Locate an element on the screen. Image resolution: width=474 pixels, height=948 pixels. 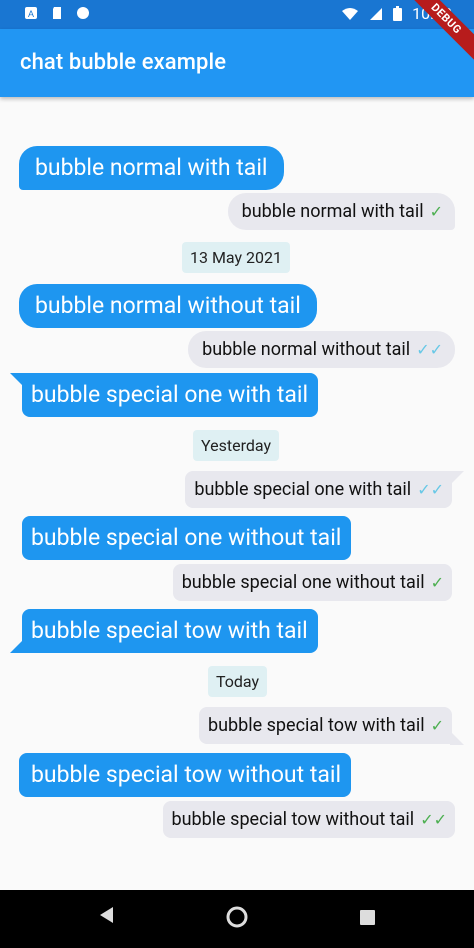
chat-bubble-sent: bubble normal without tail is located at coordinates (168, 306).